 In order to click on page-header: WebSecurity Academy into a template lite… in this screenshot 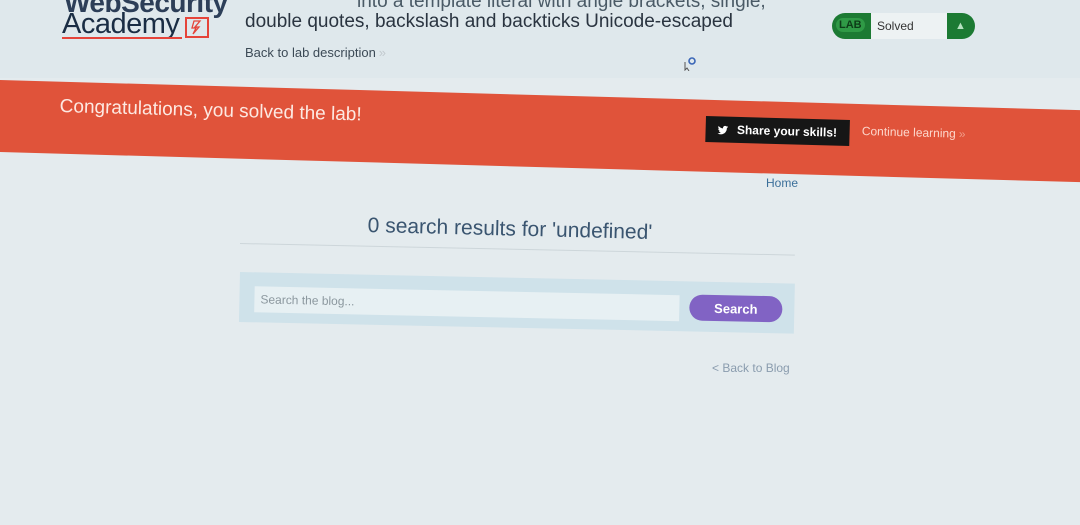, I will do `click(540, 39)`.